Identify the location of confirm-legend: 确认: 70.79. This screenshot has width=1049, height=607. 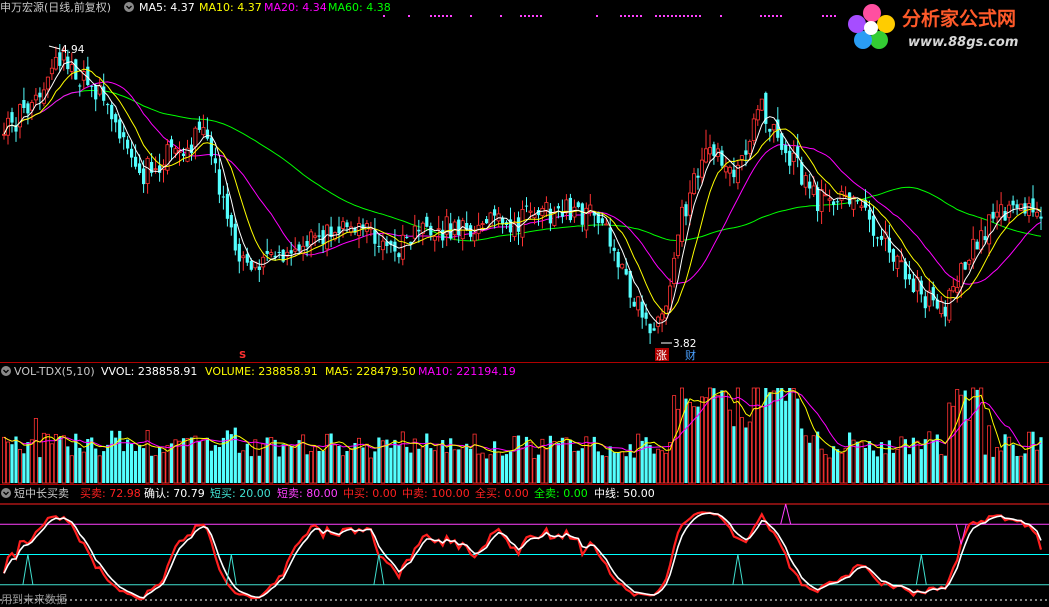
(174, 493).